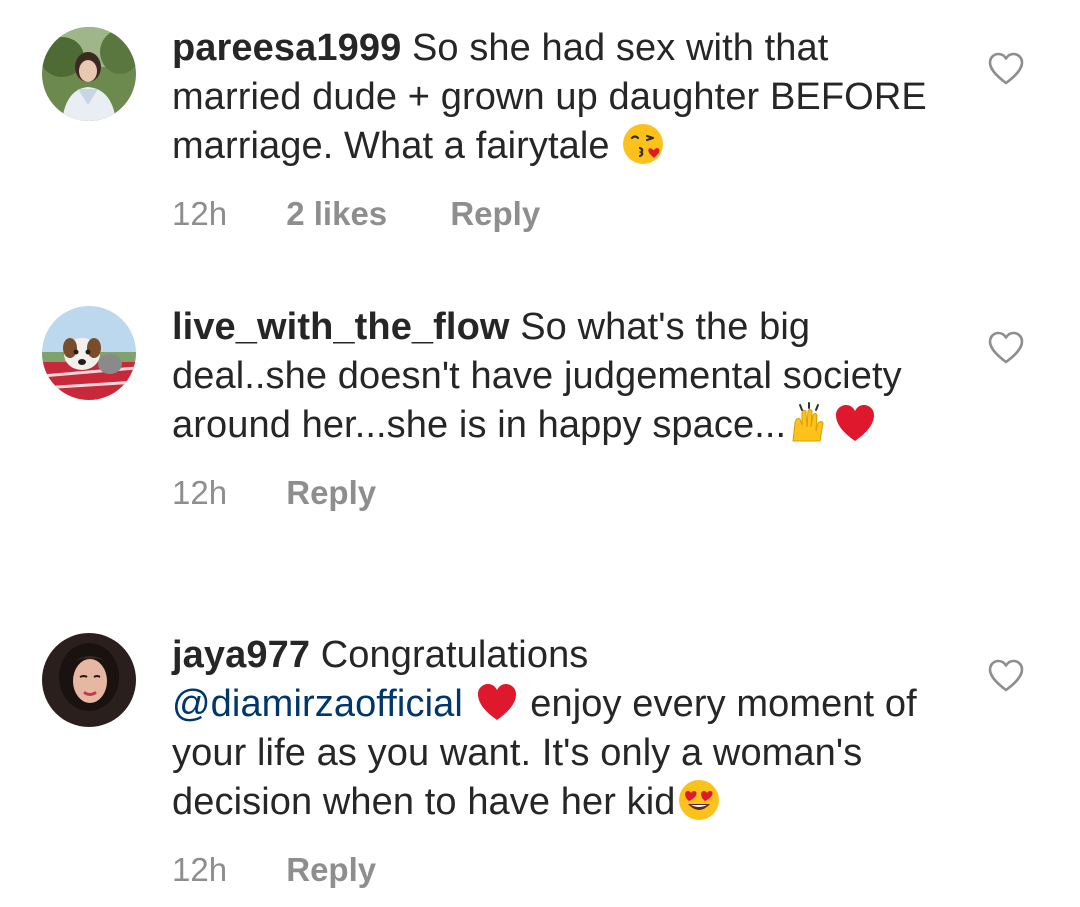 The width and height of the screenshot is (1080, 907). Describe the element at coordinates (699, 800) in the screenshot. I see `smiling-face-heart-eyes-icon` at that location.